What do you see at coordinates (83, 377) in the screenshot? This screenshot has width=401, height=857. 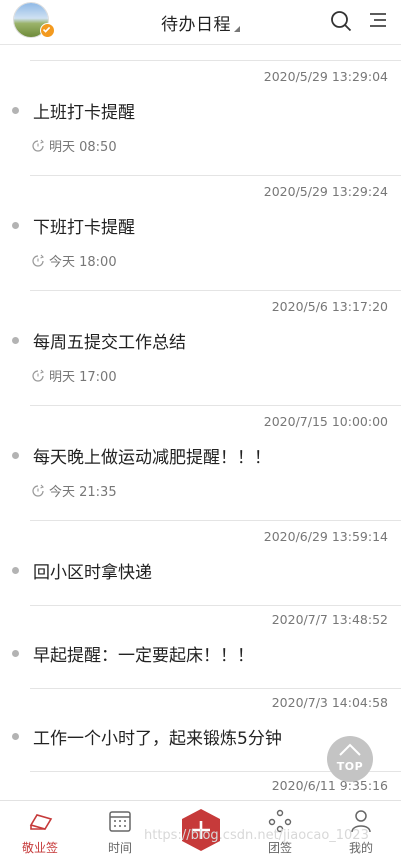 I see `reminder-text: 明天 17:00` at bounding box center [83, 377].